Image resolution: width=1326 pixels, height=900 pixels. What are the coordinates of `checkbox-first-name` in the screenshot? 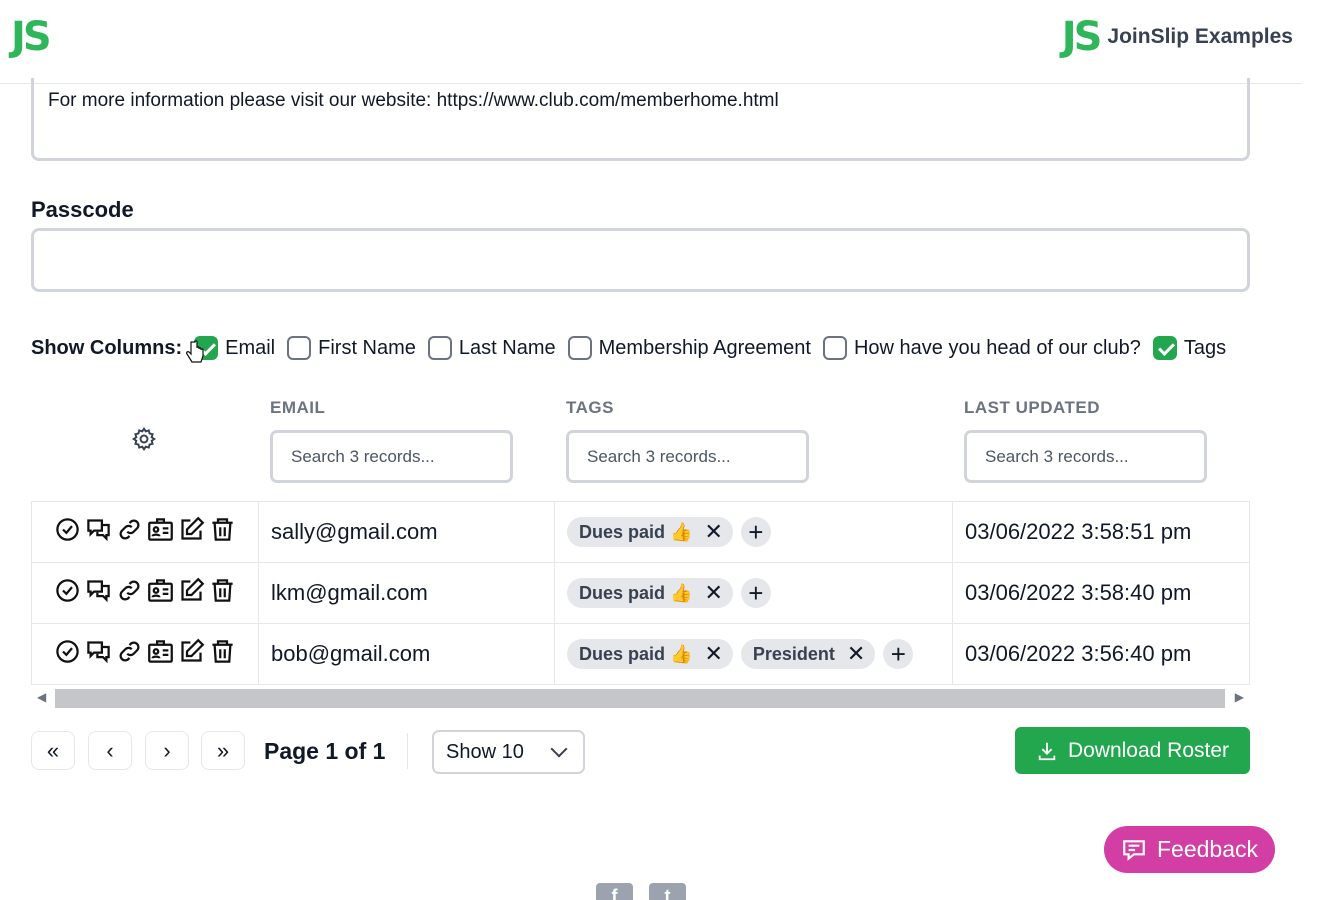 It's located at (299, 348).